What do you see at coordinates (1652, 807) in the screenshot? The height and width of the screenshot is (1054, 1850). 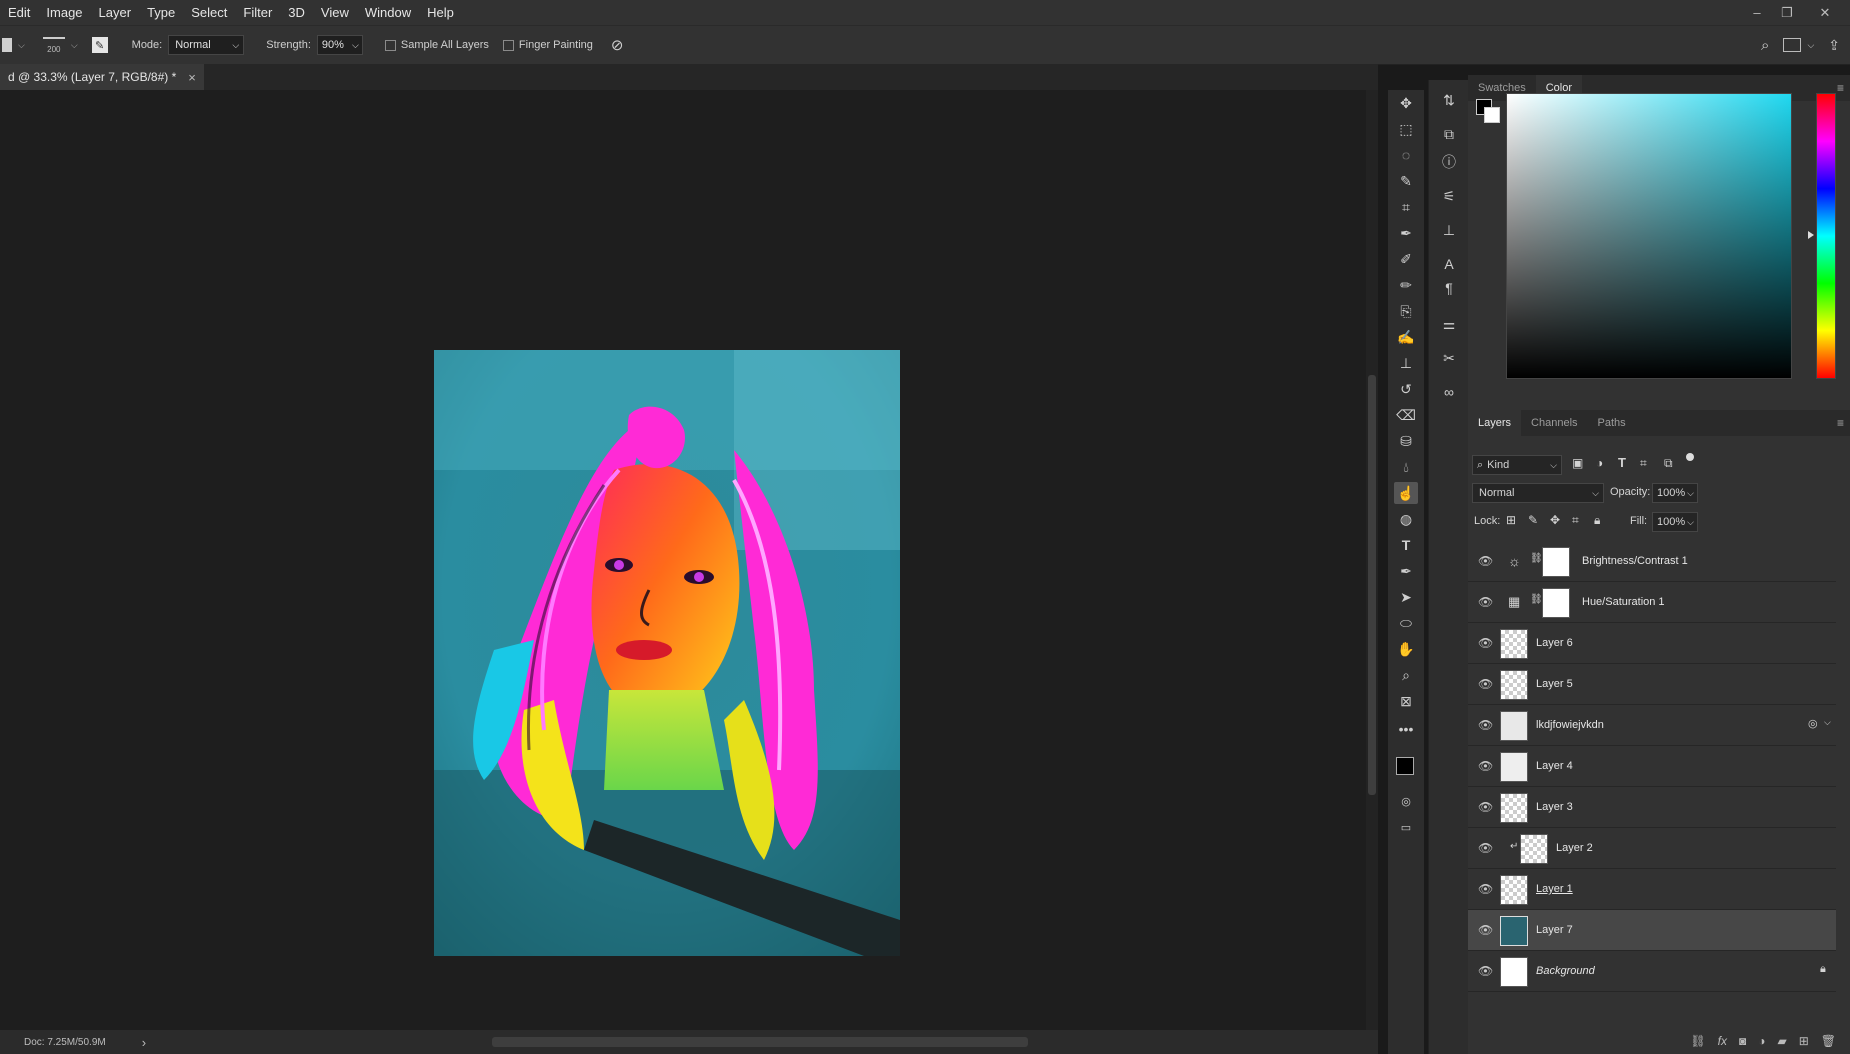 I see `layer-row: 👁︎ Layer 3` at bounding box center [1652, 807].